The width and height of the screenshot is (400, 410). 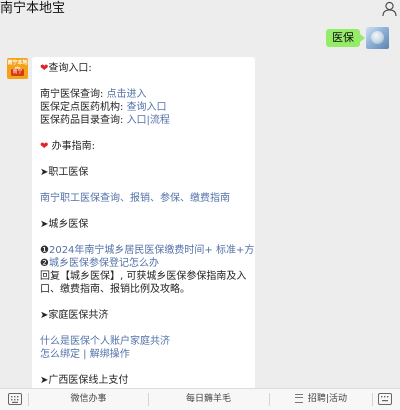 What do you see at coordinates (147, 146) in the screenshot?
I see `message-line: ❤ 办事指南:` at bounding box center [147, 146].